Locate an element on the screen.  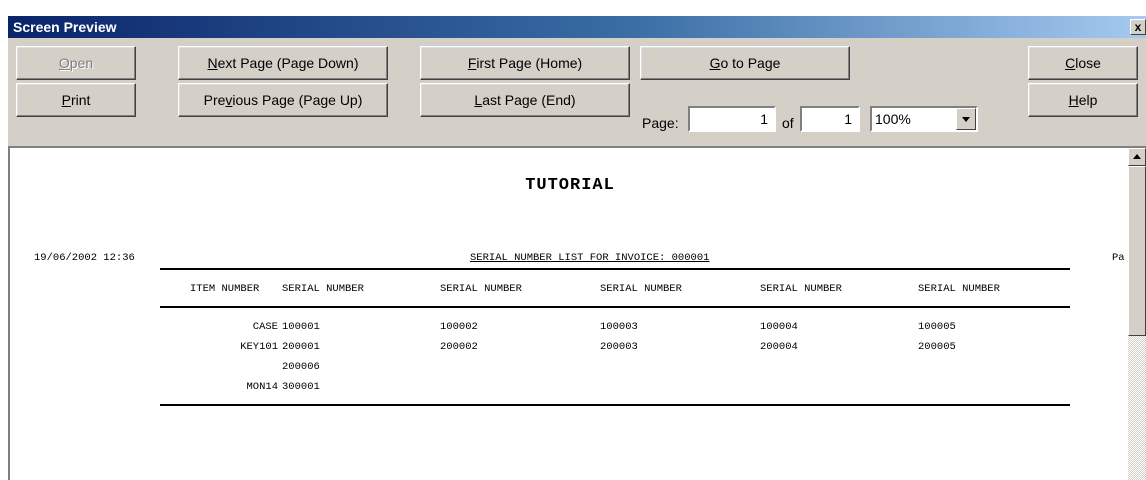
report-datetime: 19/06/2002 12:36 is located at coordinates (84, 258).